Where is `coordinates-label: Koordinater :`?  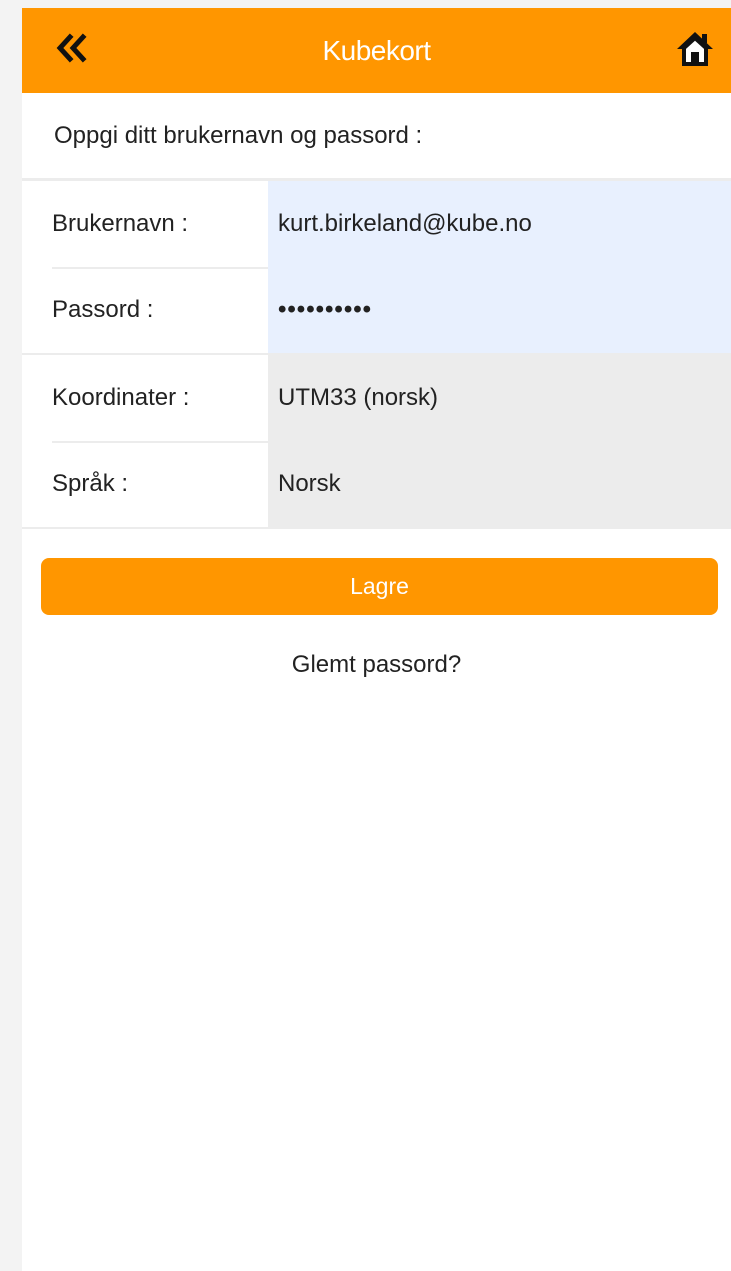
coordinates-label: Koordinater : is located at coordinates (121, 397).